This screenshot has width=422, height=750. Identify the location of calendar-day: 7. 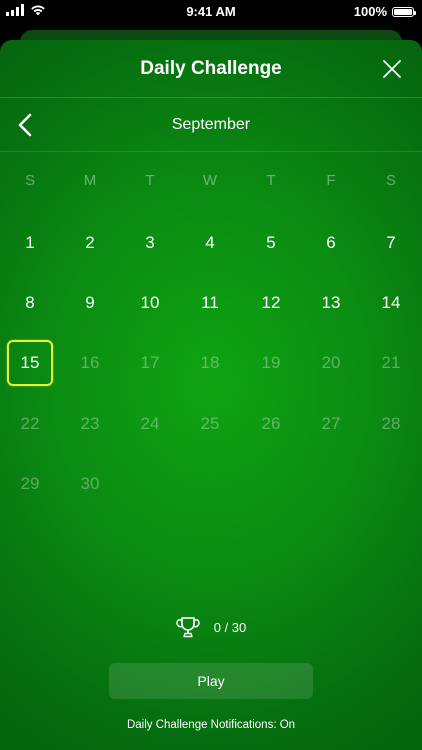
(391, 243).